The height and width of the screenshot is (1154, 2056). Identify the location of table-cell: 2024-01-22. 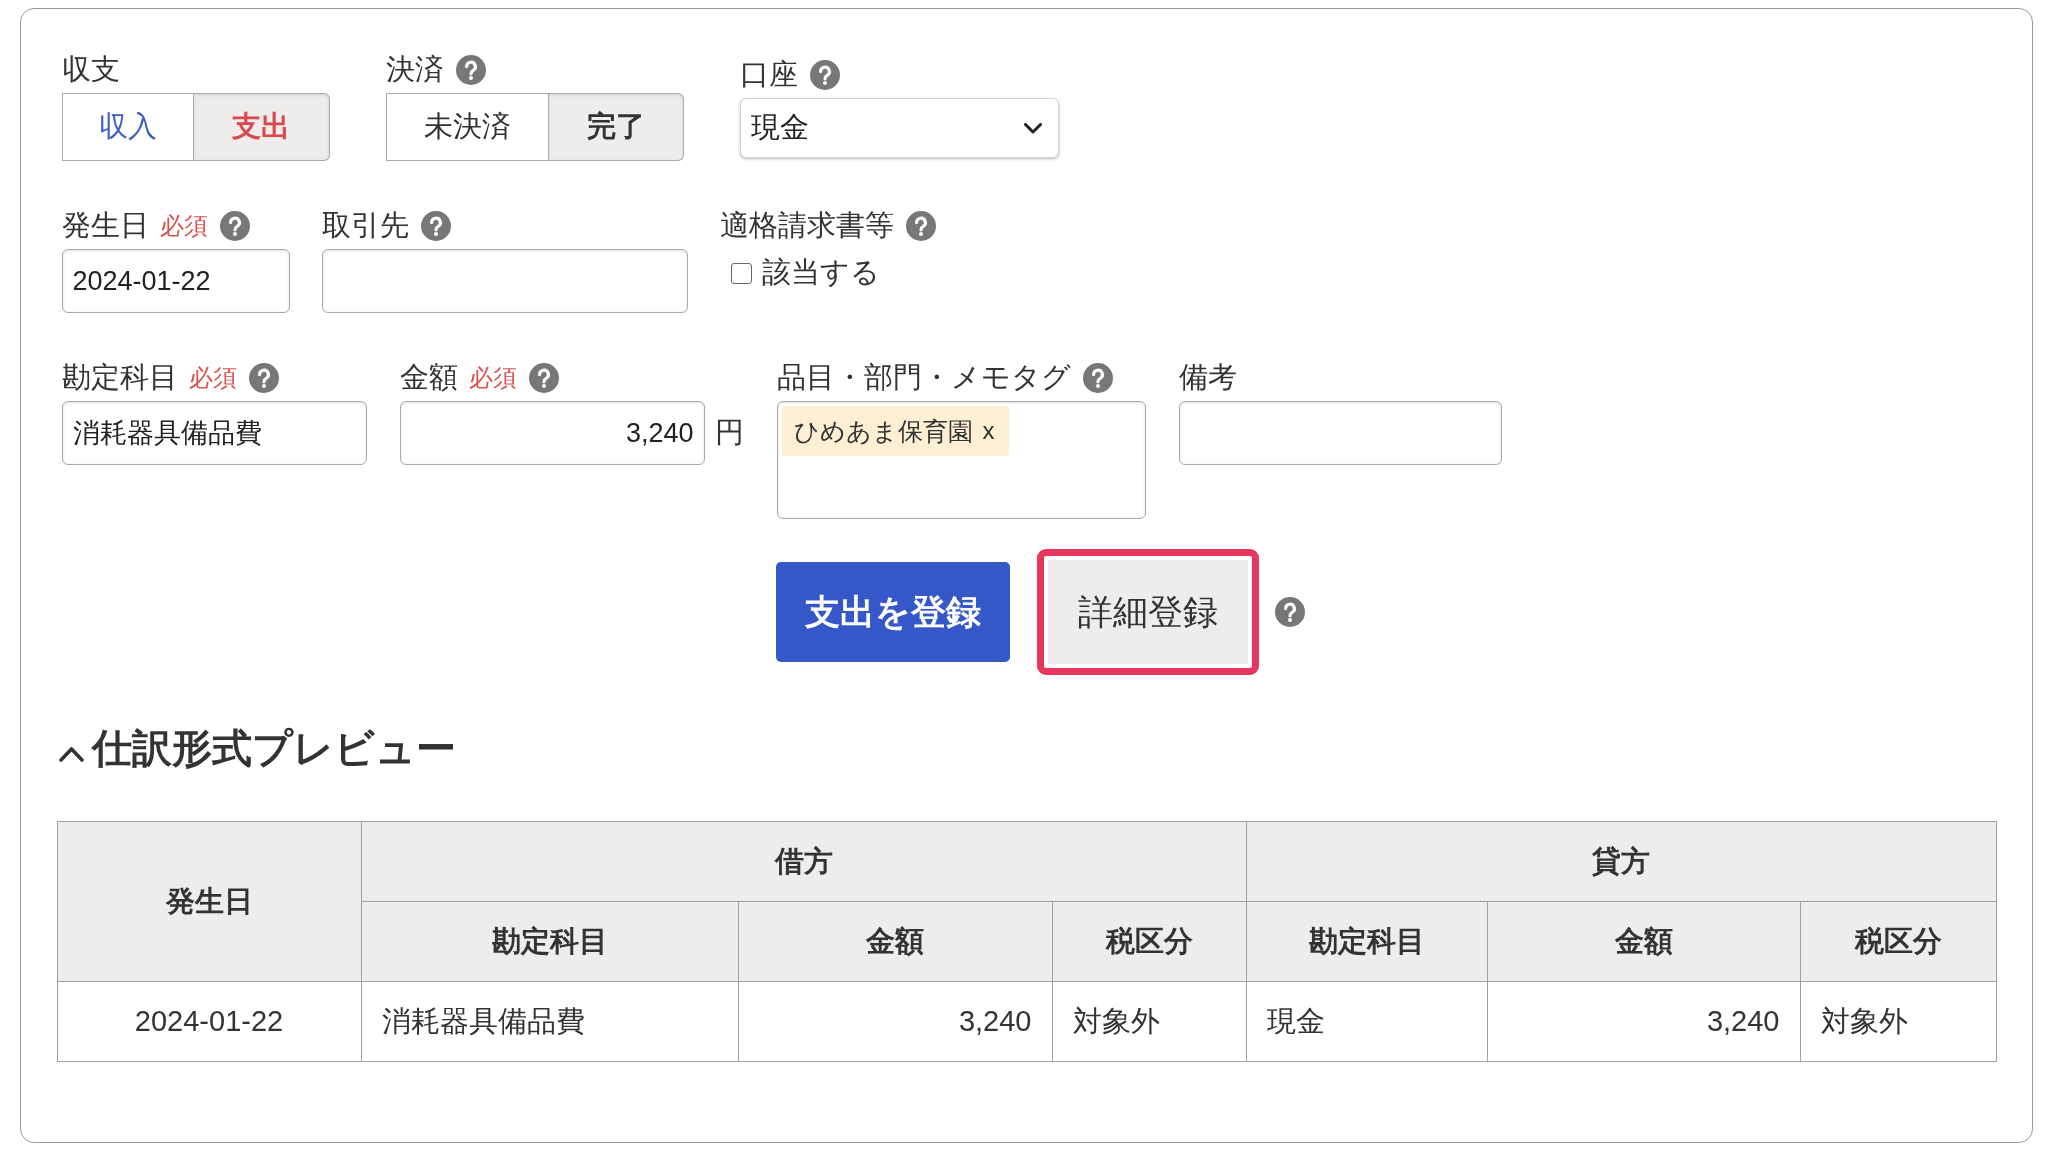
(209, 1021).